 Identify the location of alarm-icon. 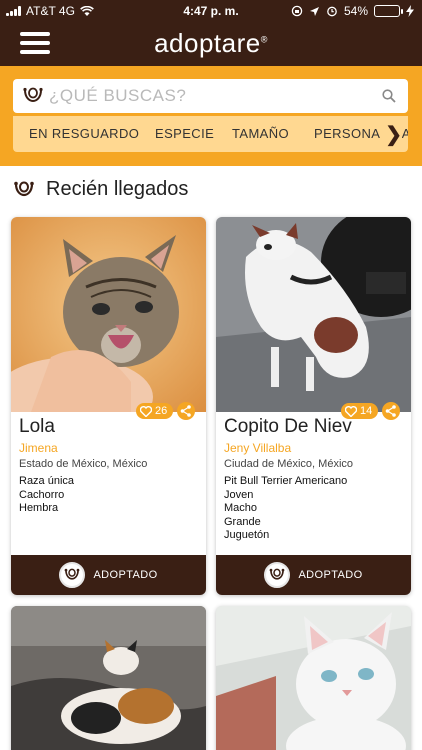
(332, 11).